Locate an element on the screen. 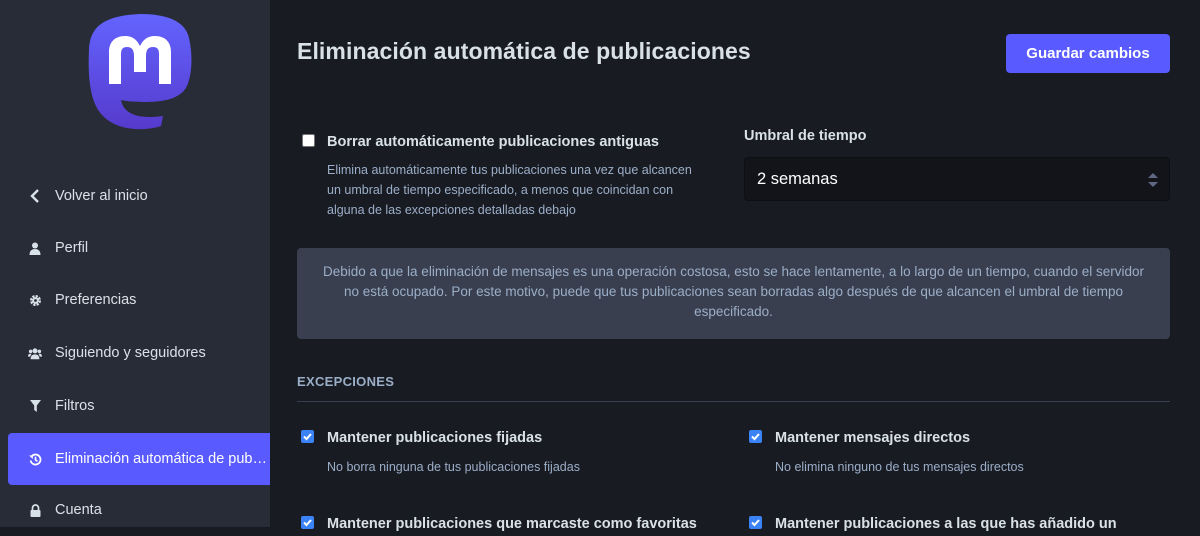 This screenshot has height=536, width=1200. sidebar-item-home: Volver al inicio is located at coordinates (139, 196).